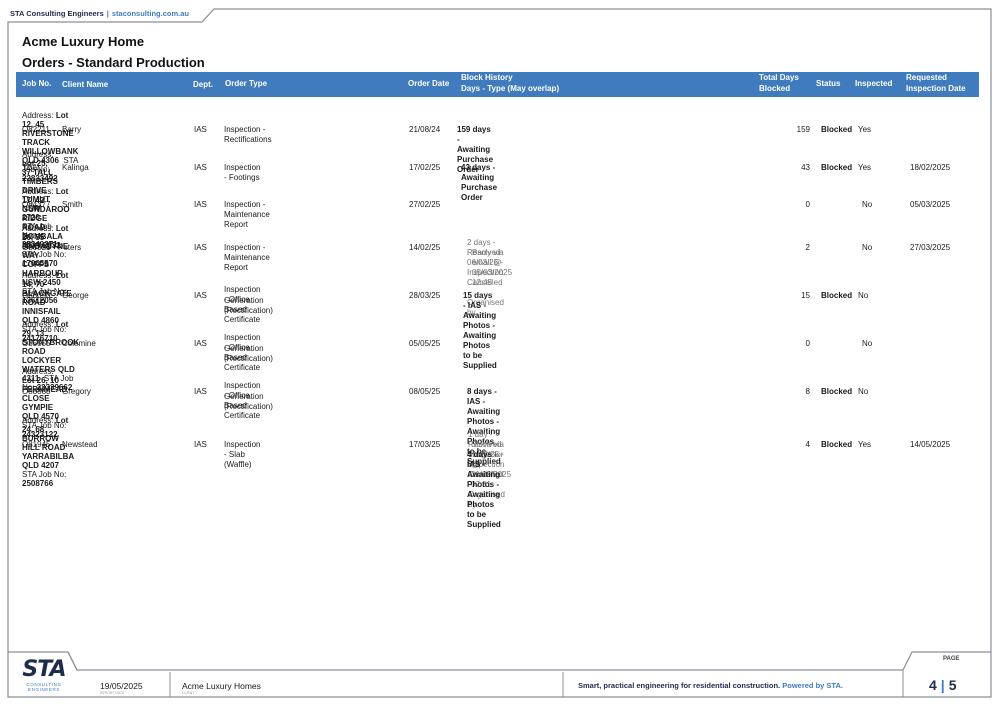 The image size is (1000, 707). What do you see at coordinates (242, 172) in the screenshot?
I see `order-type: Inspection - Footings` at bounding box center [242, 172].